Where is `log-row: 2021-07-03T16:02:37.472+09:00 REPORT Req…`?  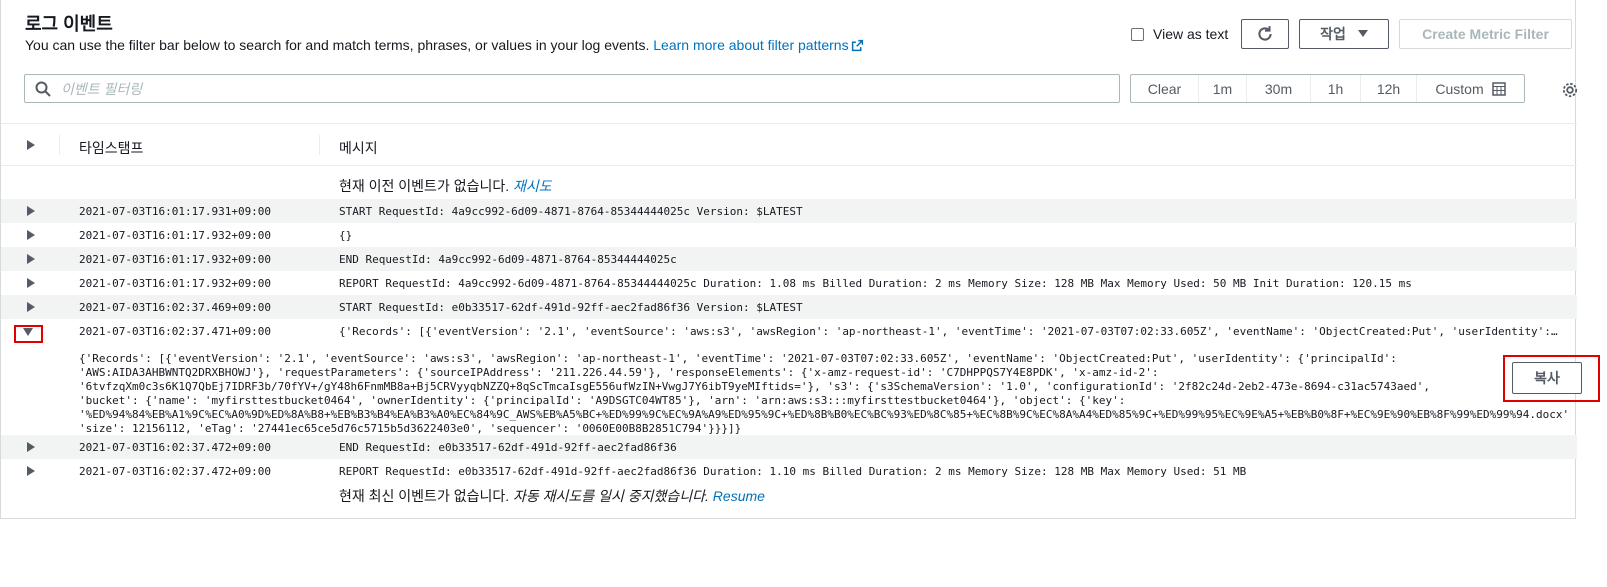
log-row: 2021-07-03T16:02:37.472+09:00 REPORT Req… is located at coordinates (789, 471).